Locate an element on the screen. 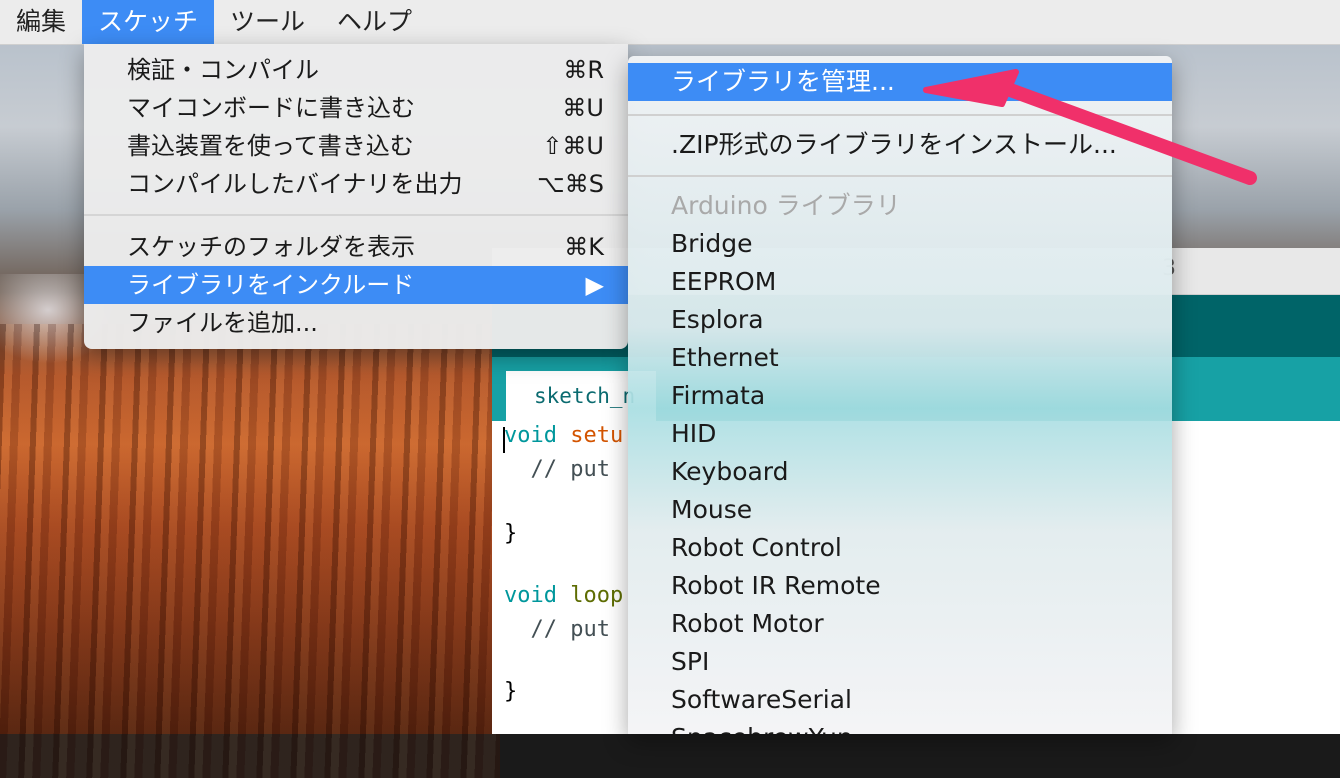 This screenshot has height=778, width=1340. library-item-keyboard: Keyboard is located at coordinates (900, 472).